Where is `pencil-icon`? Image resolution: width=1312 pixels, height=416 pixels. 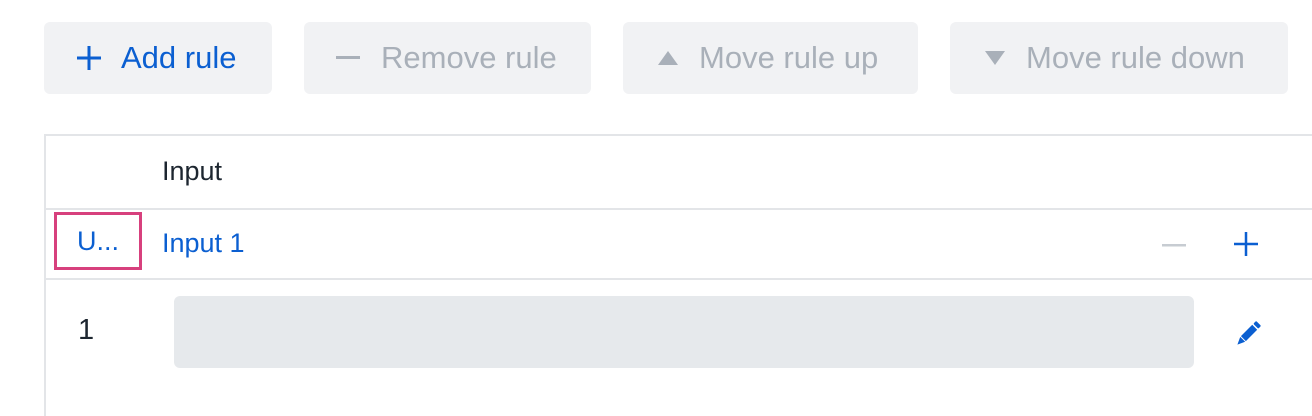 pencil-icon is located at coordinates (1248, 334).